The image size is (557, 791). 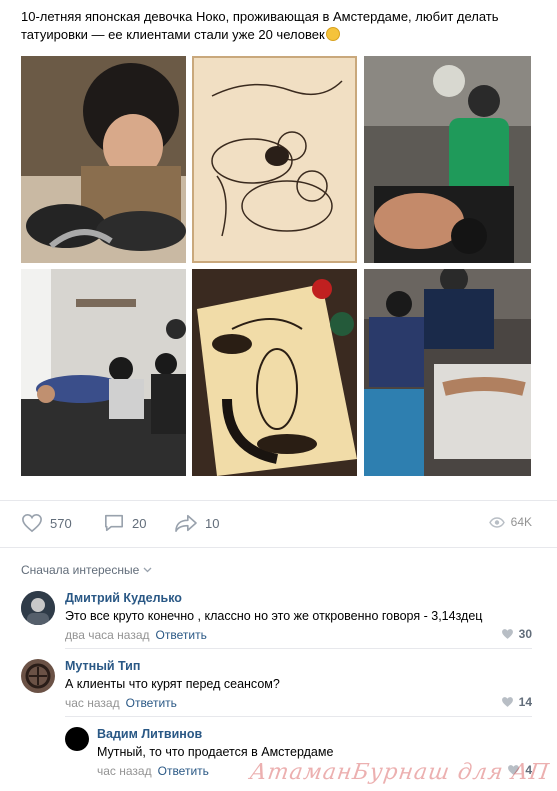 What do you see at coordinates (274, 159) in the screenshot?
I see `photo-cat-drawings` at bounding box center [274, 159].